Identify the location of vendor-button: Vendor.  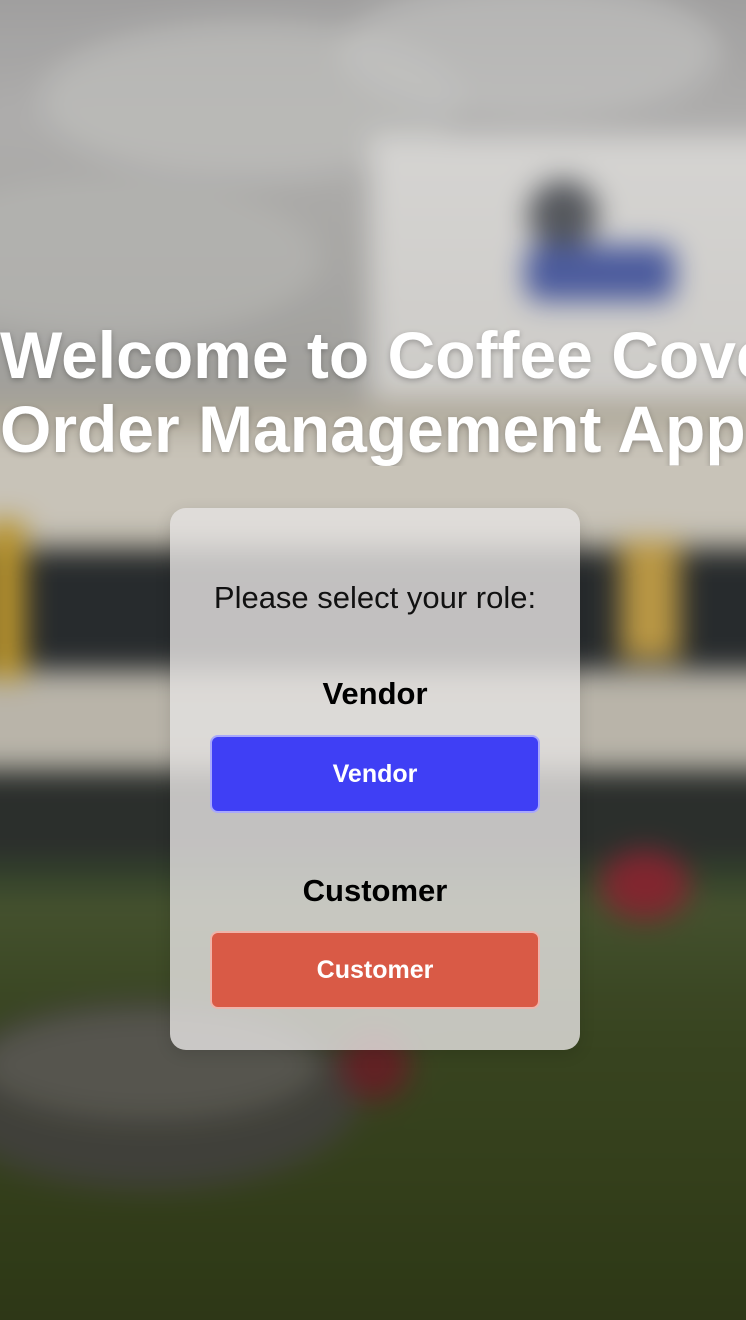
(375, 774).